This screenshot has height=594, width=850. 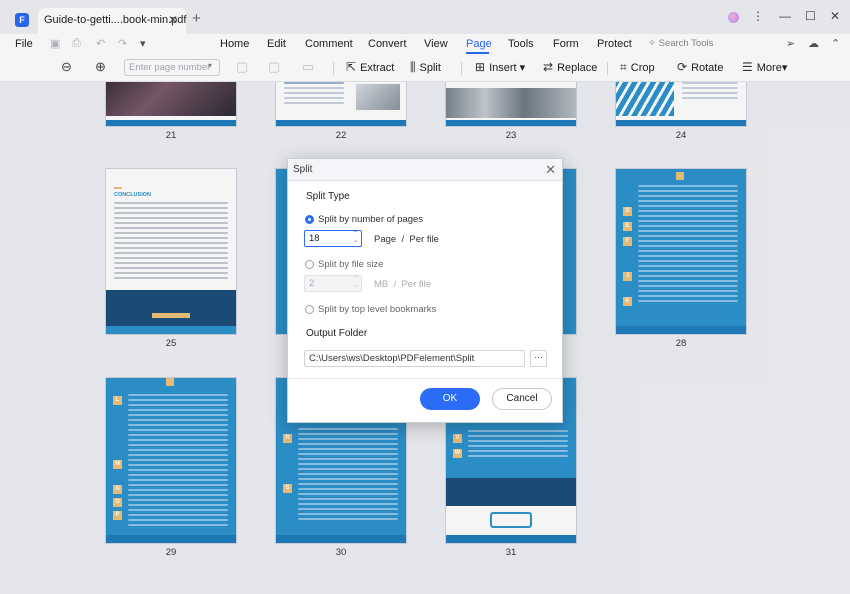 I want to click on output-folder-input: C:\Users\ws\Desktop\PDFelement\Split, so click(x=414, y=358).